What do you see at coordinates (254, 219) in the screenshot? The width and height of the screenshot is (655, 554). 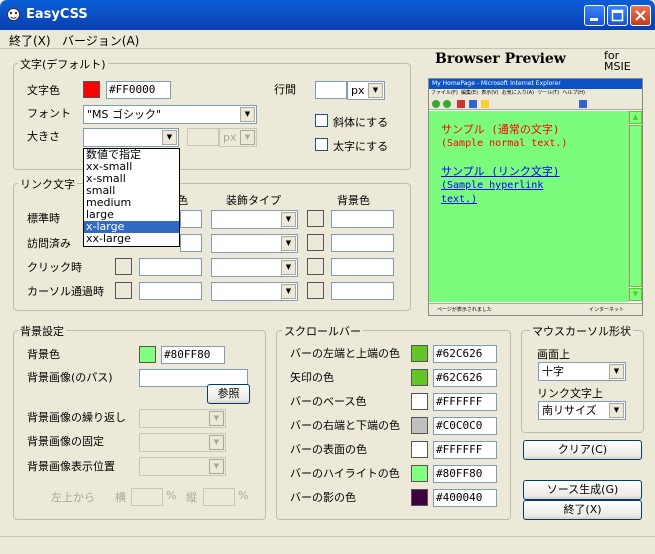 I see `link-normal-decoration-select: ▼` at bounding box center [254, 219].